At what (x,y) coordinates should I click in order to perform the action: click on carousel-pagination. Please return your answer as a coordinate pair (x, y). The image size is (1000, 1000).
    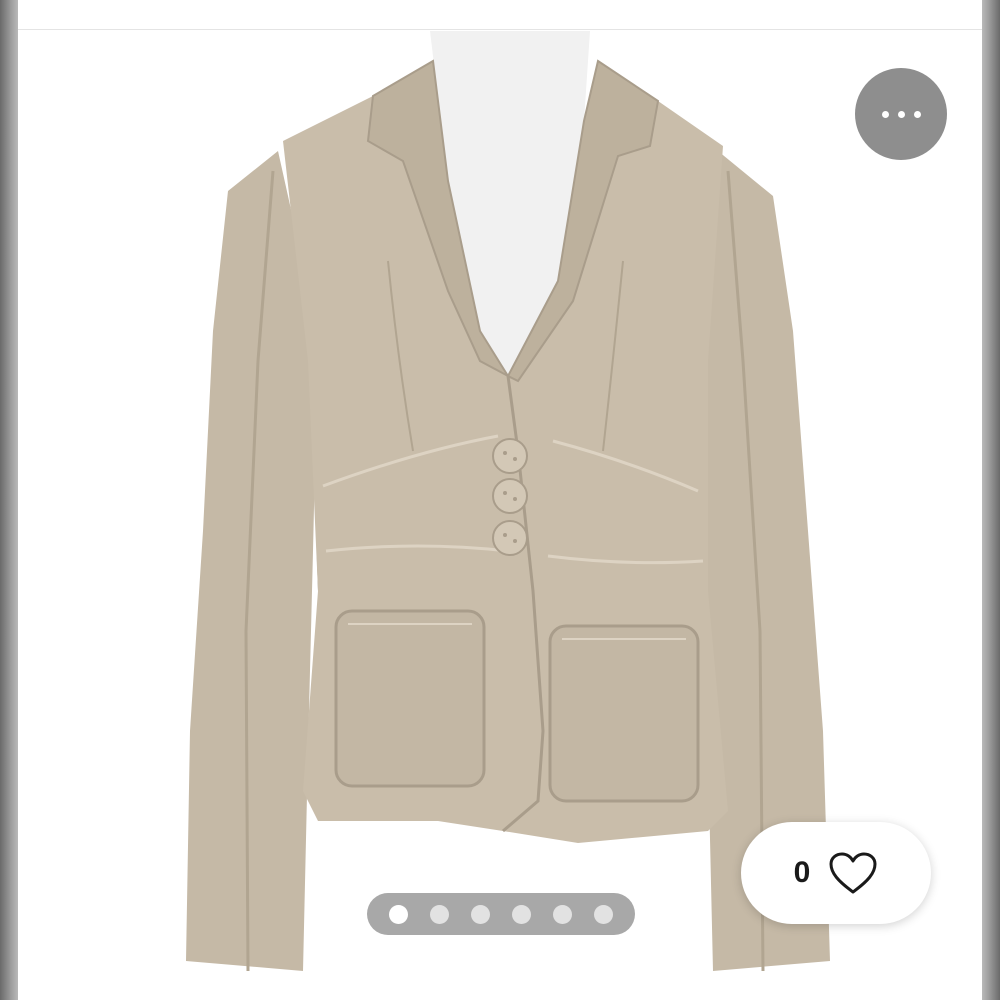
    Looking at the image, I should click on (501, 914).